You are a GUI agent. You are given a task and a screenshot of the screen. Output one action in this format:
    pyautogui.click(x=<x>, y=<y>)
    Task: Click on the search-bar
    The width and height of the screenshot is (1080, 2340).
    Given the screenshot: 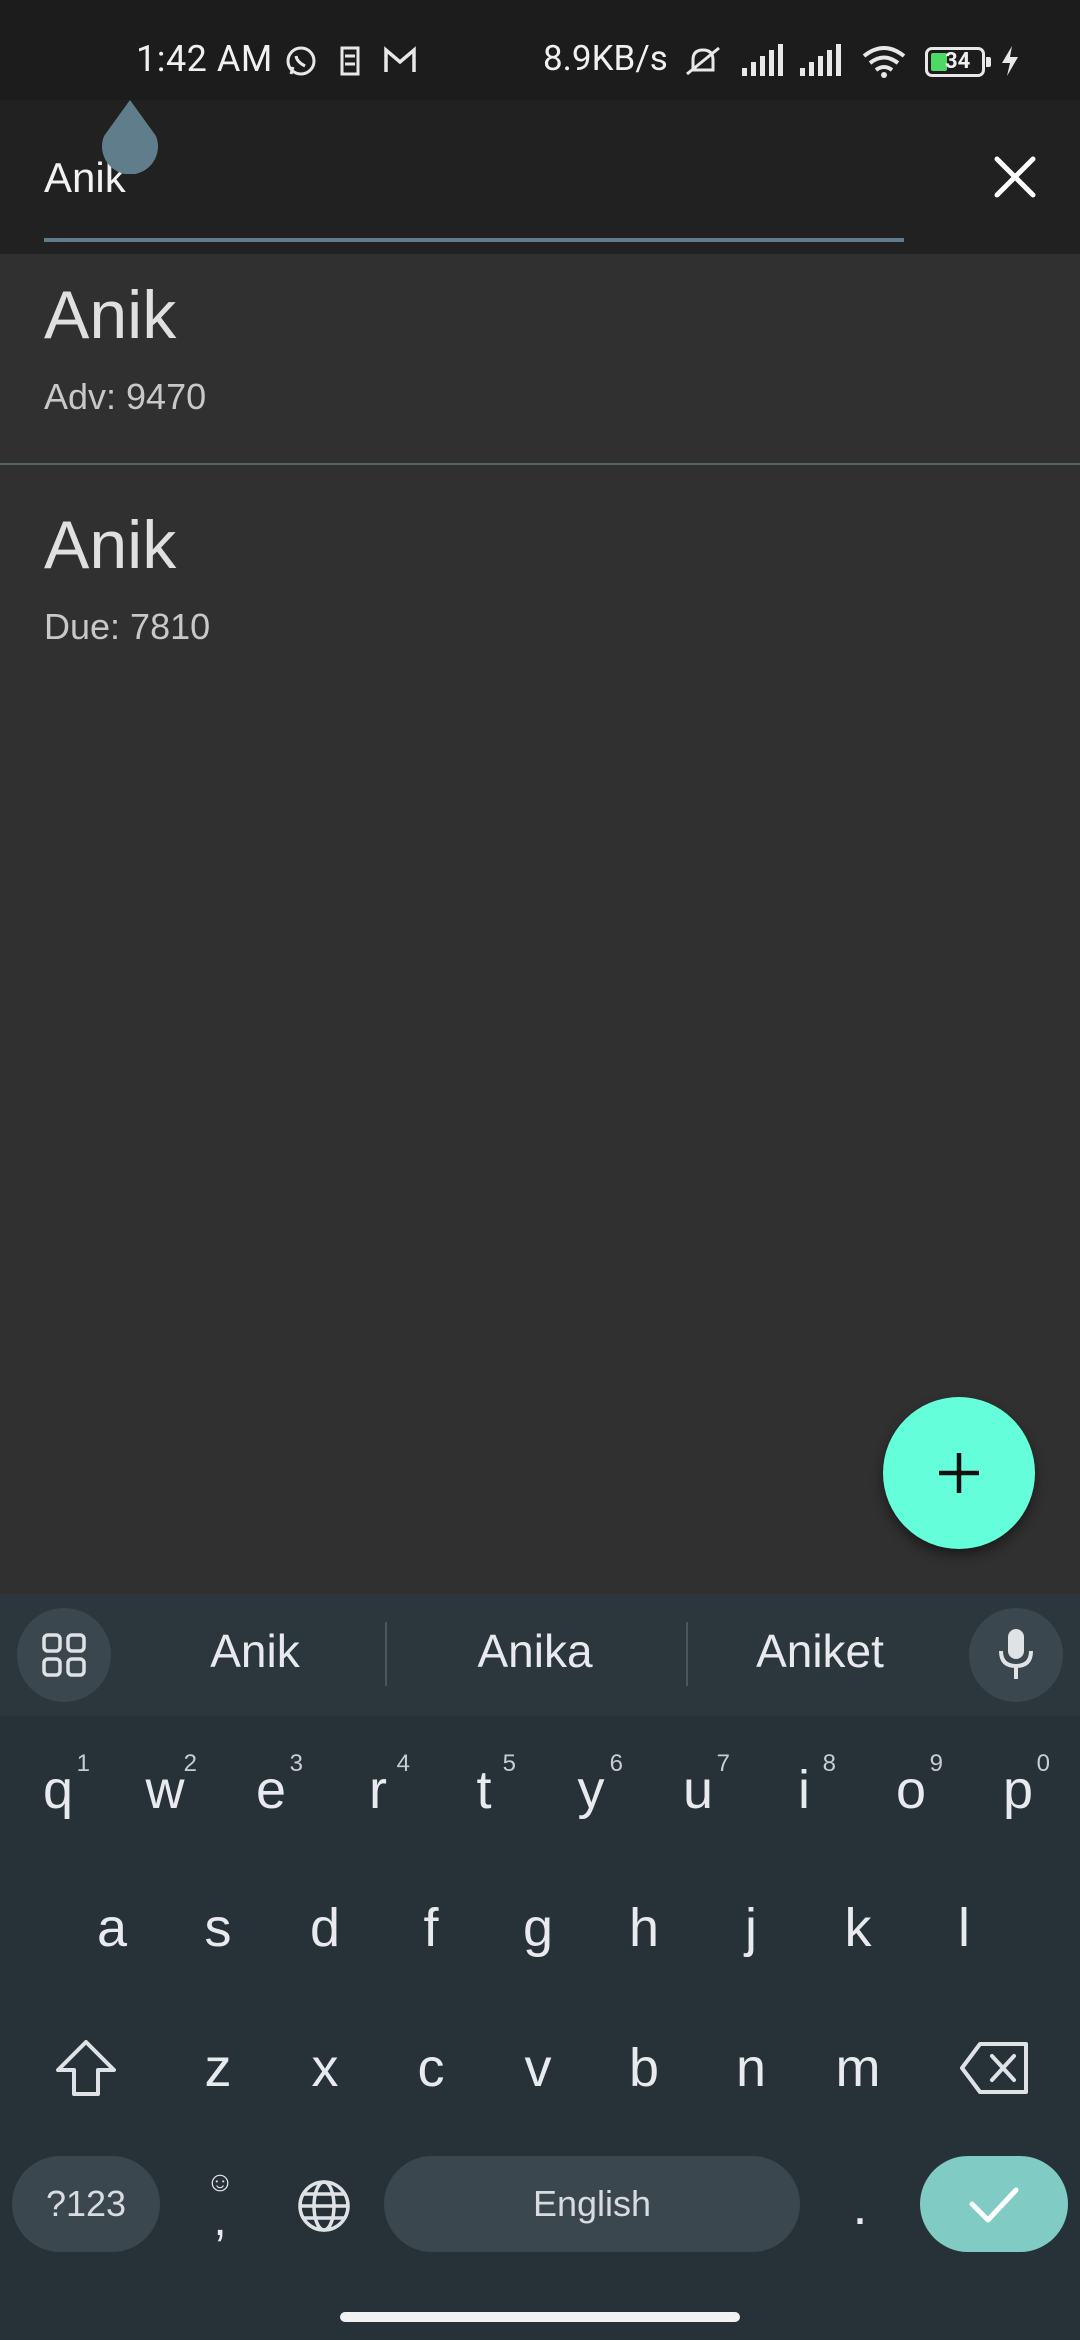 What is the action you would take?
    pyautogui.click(x=540, y=177)
    